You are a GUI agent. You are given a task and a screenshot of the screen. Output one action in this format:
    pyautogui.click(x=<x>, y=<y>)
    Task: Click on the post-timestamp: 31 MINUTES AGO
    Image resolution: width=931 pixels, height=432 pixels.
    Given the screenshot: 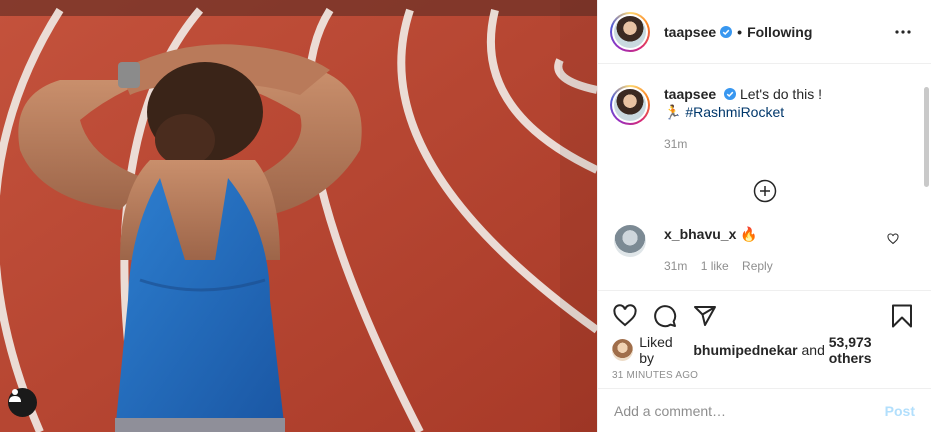 What is the action you would take?
    pyautogui.click(x=763, y=375)
    